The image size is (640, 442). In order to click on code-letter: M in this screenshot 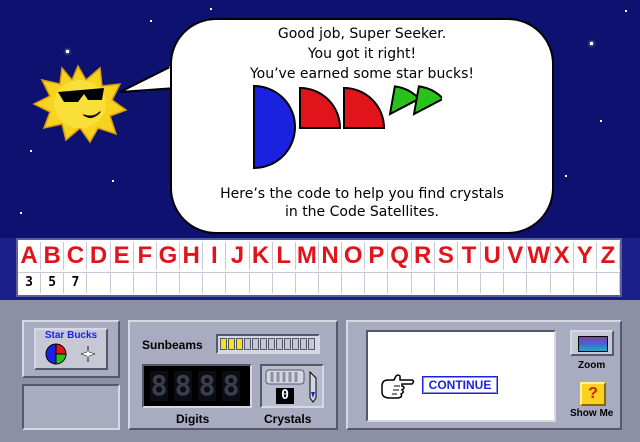, I will do `click(307, 256)`.